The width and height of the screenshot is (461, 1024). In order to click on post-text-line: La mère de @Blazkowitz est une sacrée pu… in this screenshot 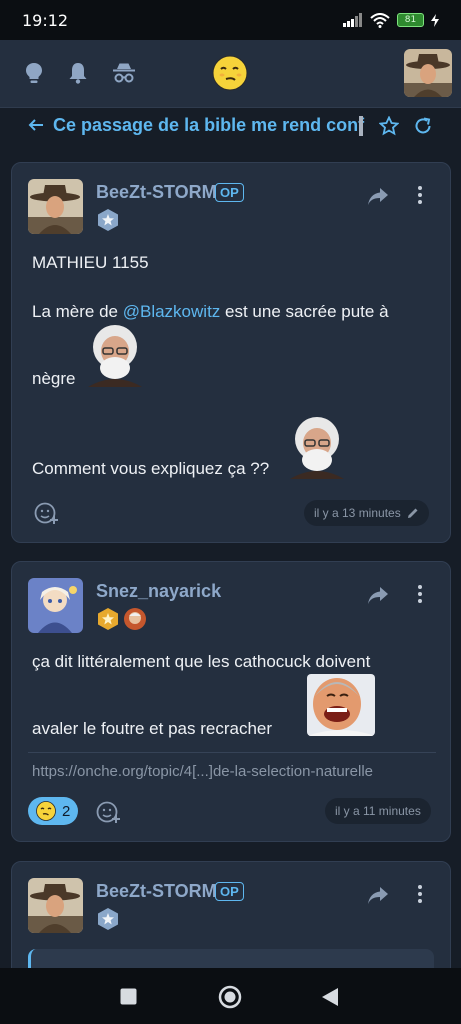, I will do `click(210, 312)`.